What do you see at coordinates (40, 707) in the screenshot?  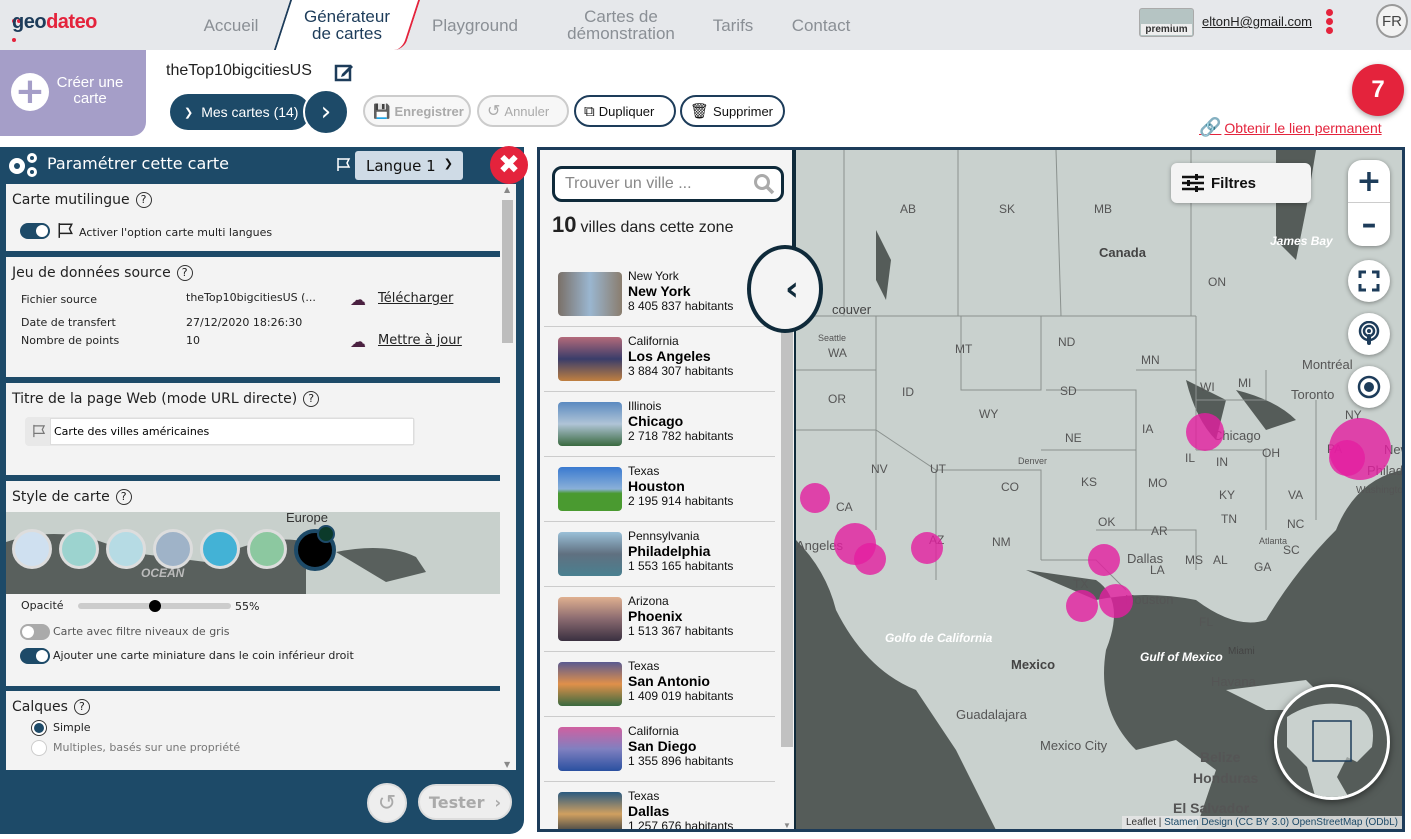 I see `section-title: Calques` at bounding box center [40, 707].